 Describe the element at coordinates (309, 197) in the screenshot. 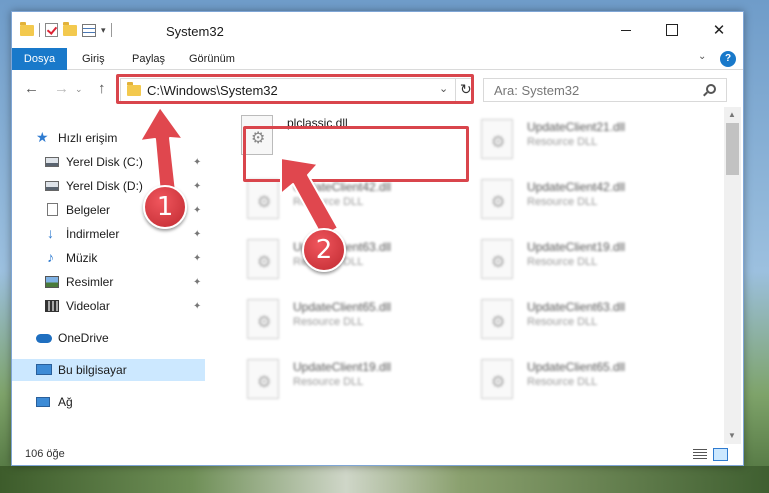

I see `arrow-to-file` at that location.